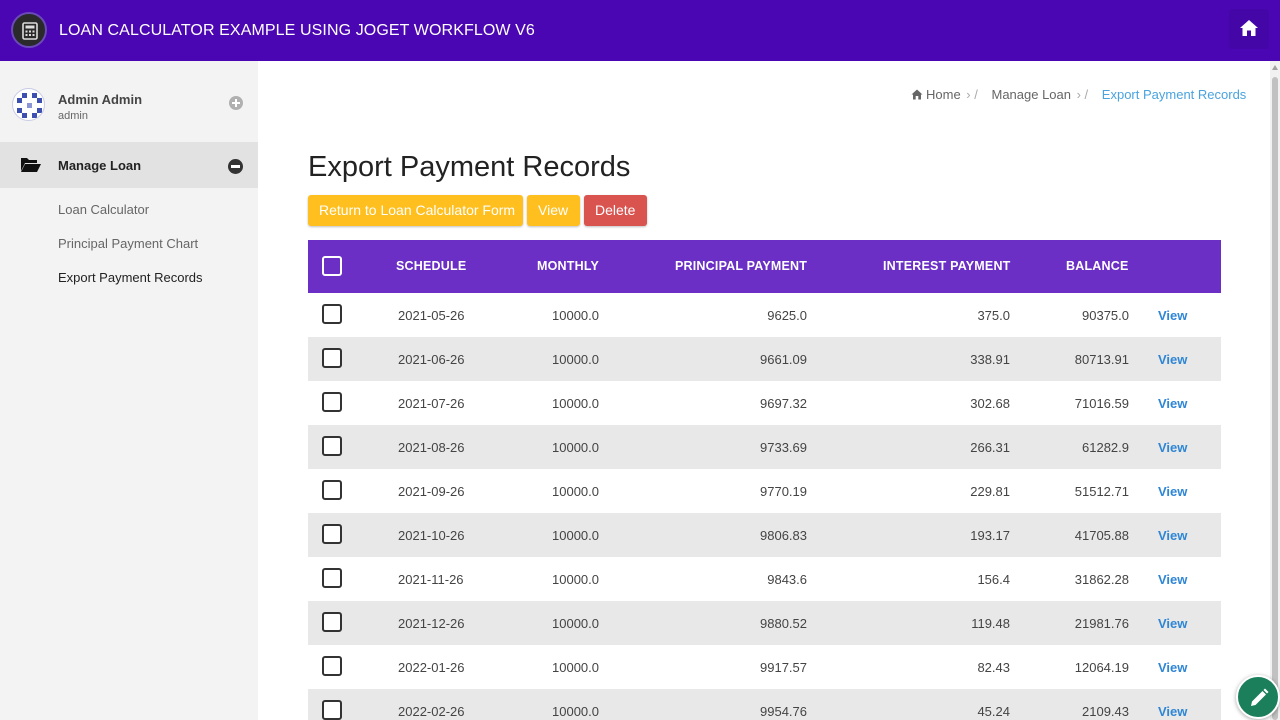  I want to click on scroll-up-arrow-icon, so click(1275, 67).